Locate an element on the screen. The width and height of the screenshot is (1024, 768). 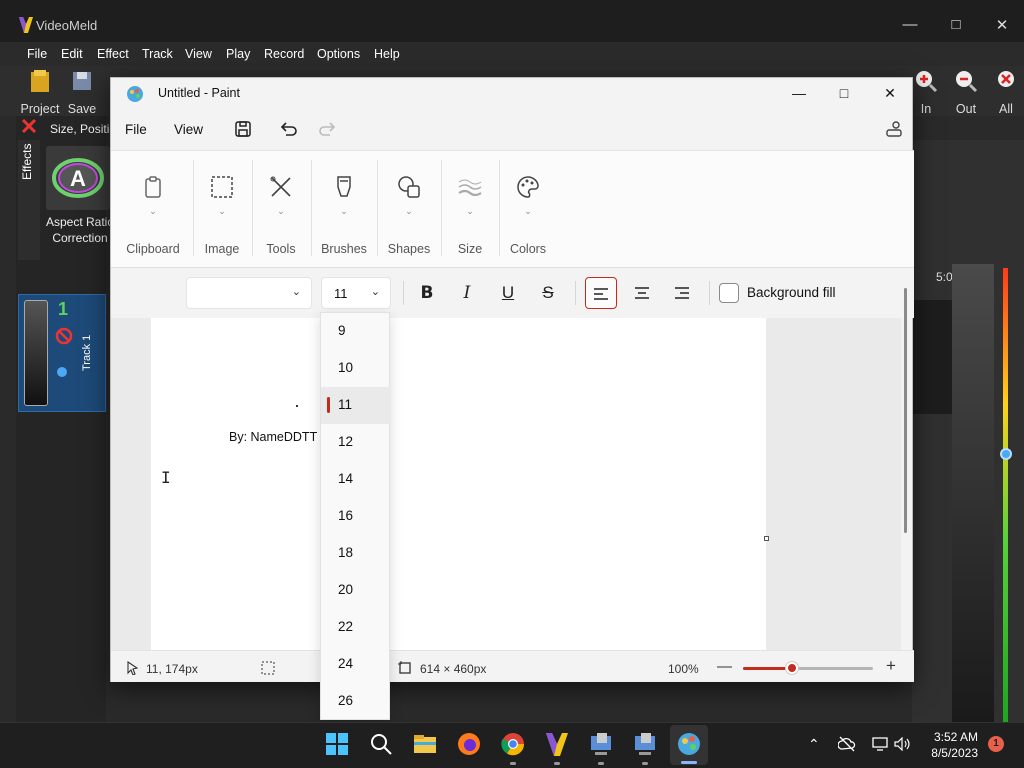
font-size-option: 20 is located at coordinates (356, 590).